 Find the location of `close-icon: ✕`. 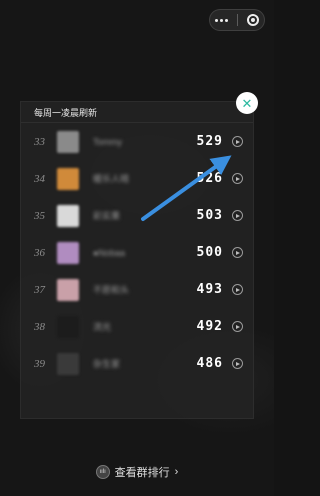

close-icon: ✕ is located at coordinates (247, 103).